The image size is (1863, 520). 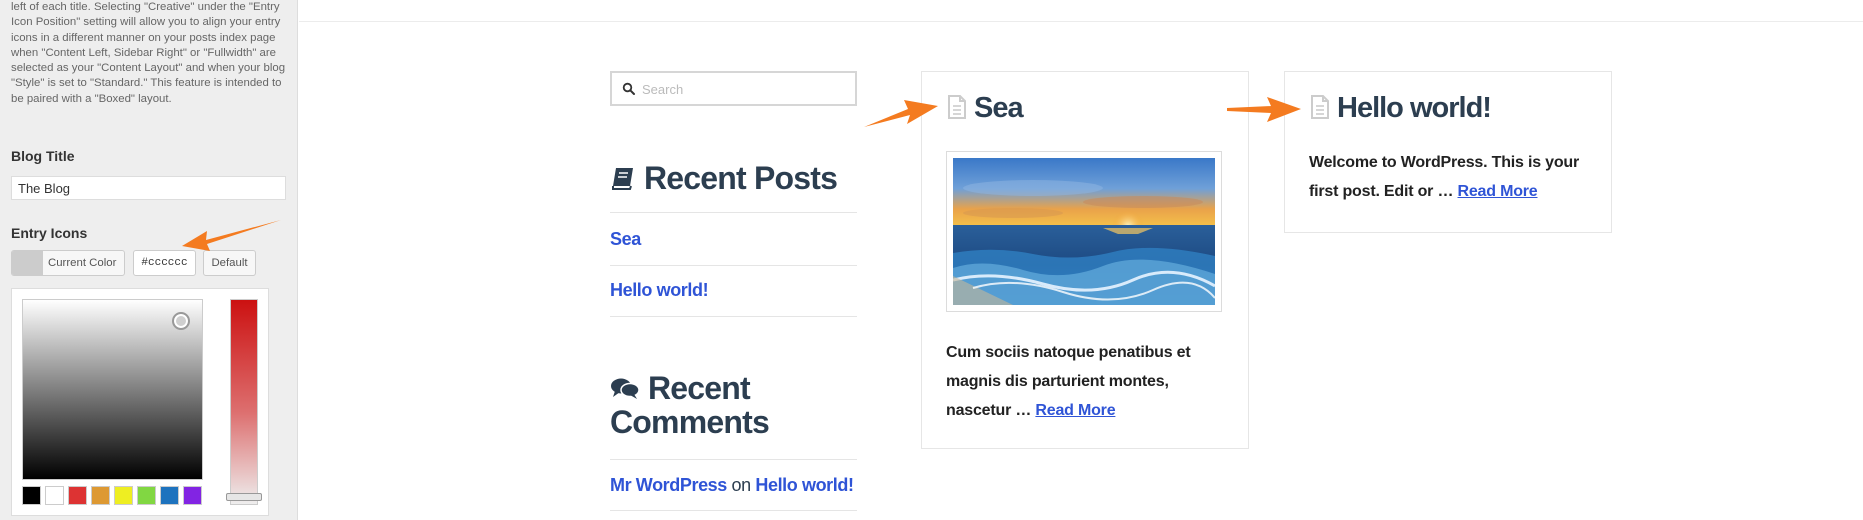 I want to click on post-title-text: Hello world!, so click(x=1414, y=108).